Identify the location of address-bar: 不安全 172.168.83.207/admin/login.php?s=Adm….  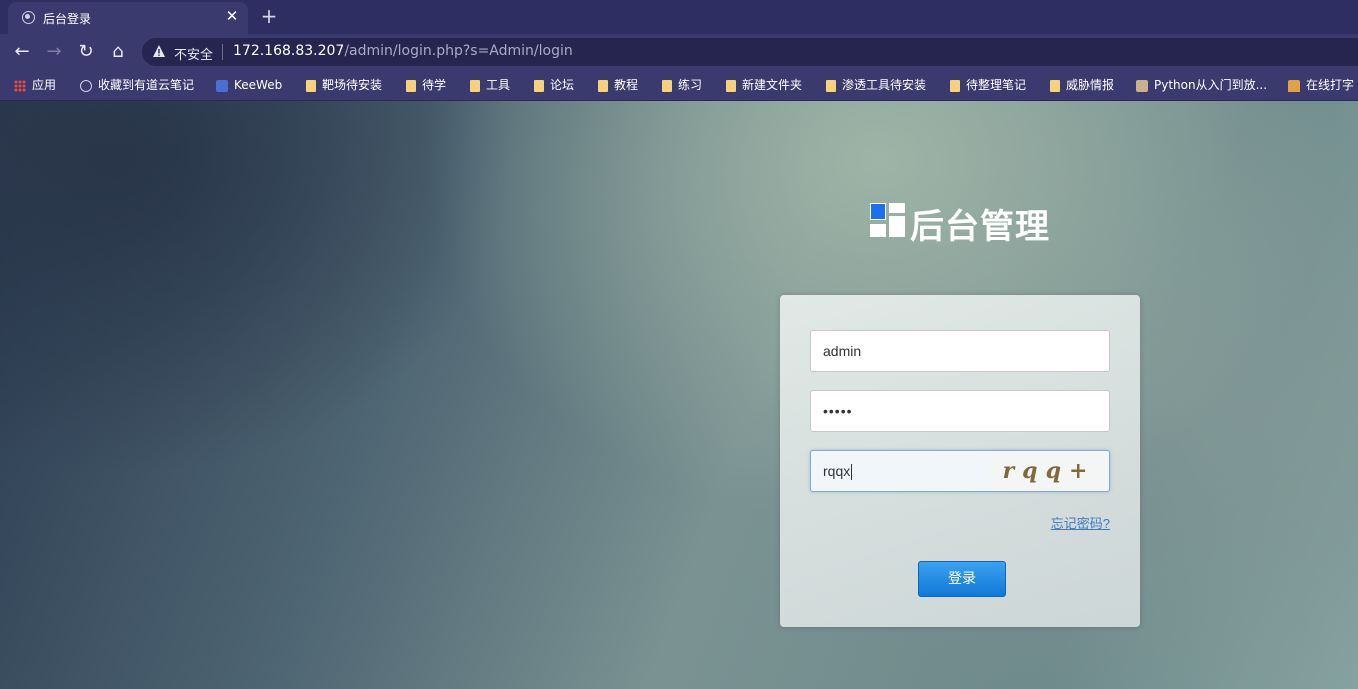
(750, 52).